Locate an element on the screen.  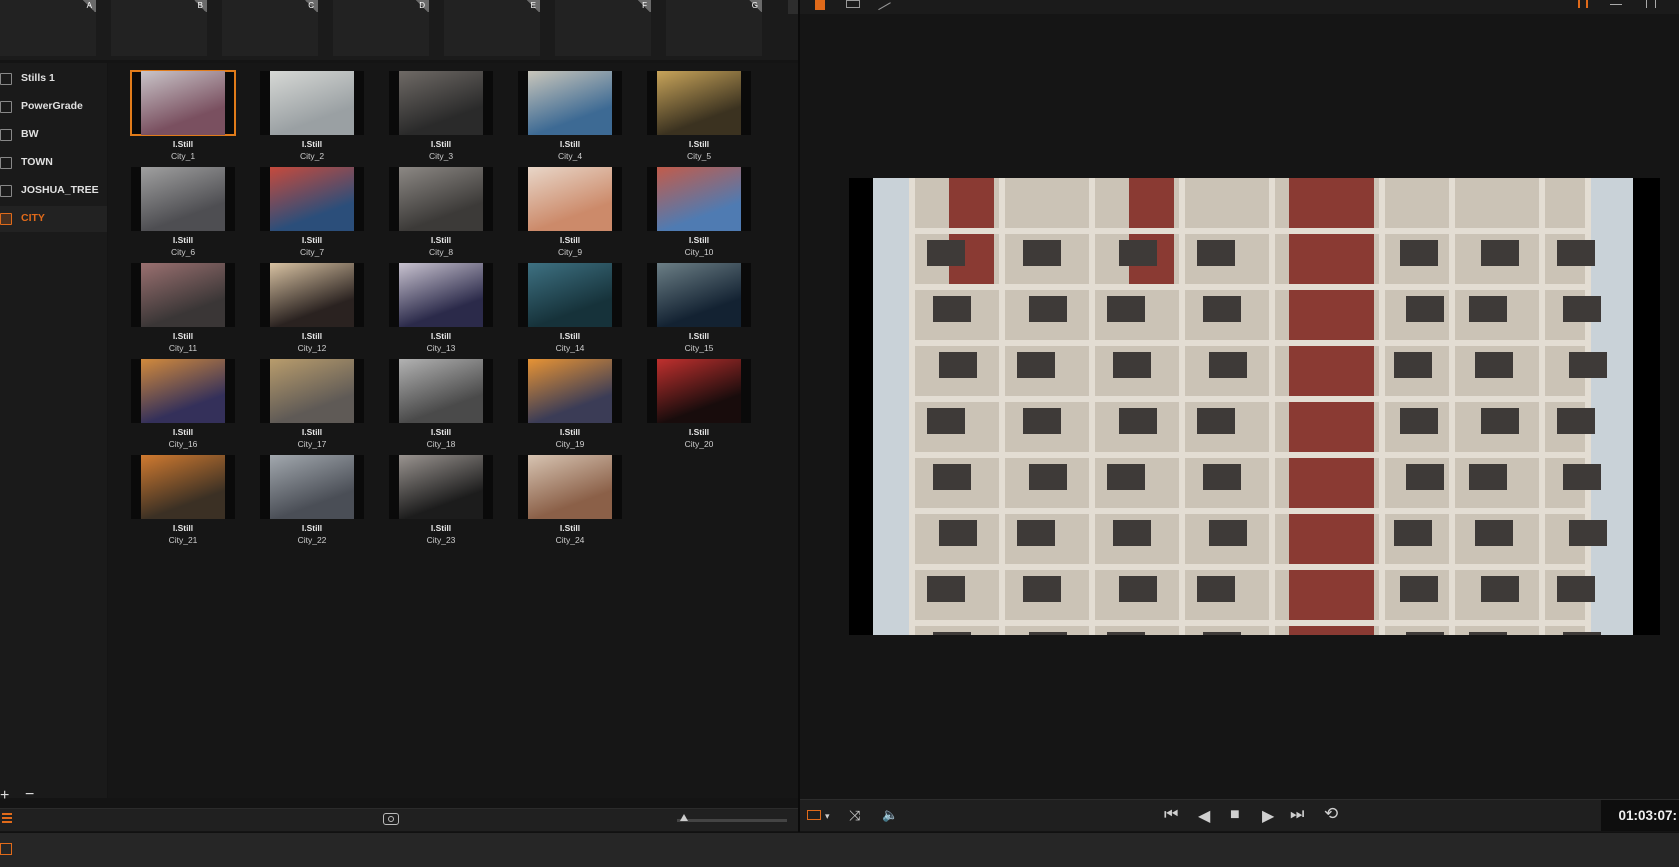
album-item-powergrade: PowerGrade is located at coordinates (53, 107).